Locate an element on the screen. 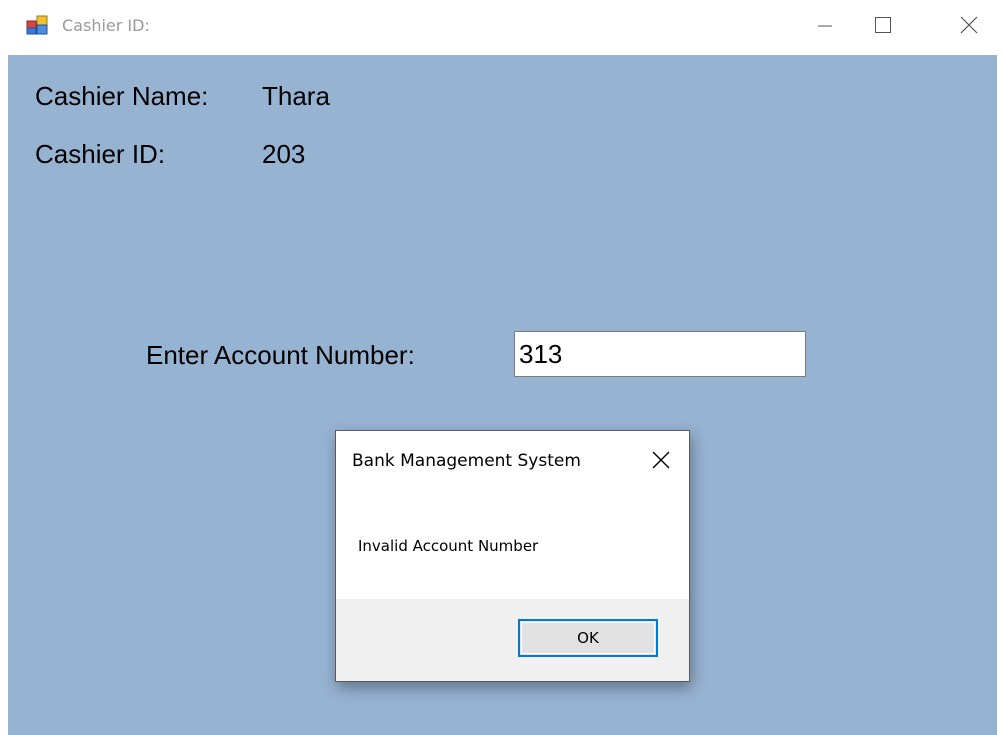  minimize-button is located at coordinates (825, 25).